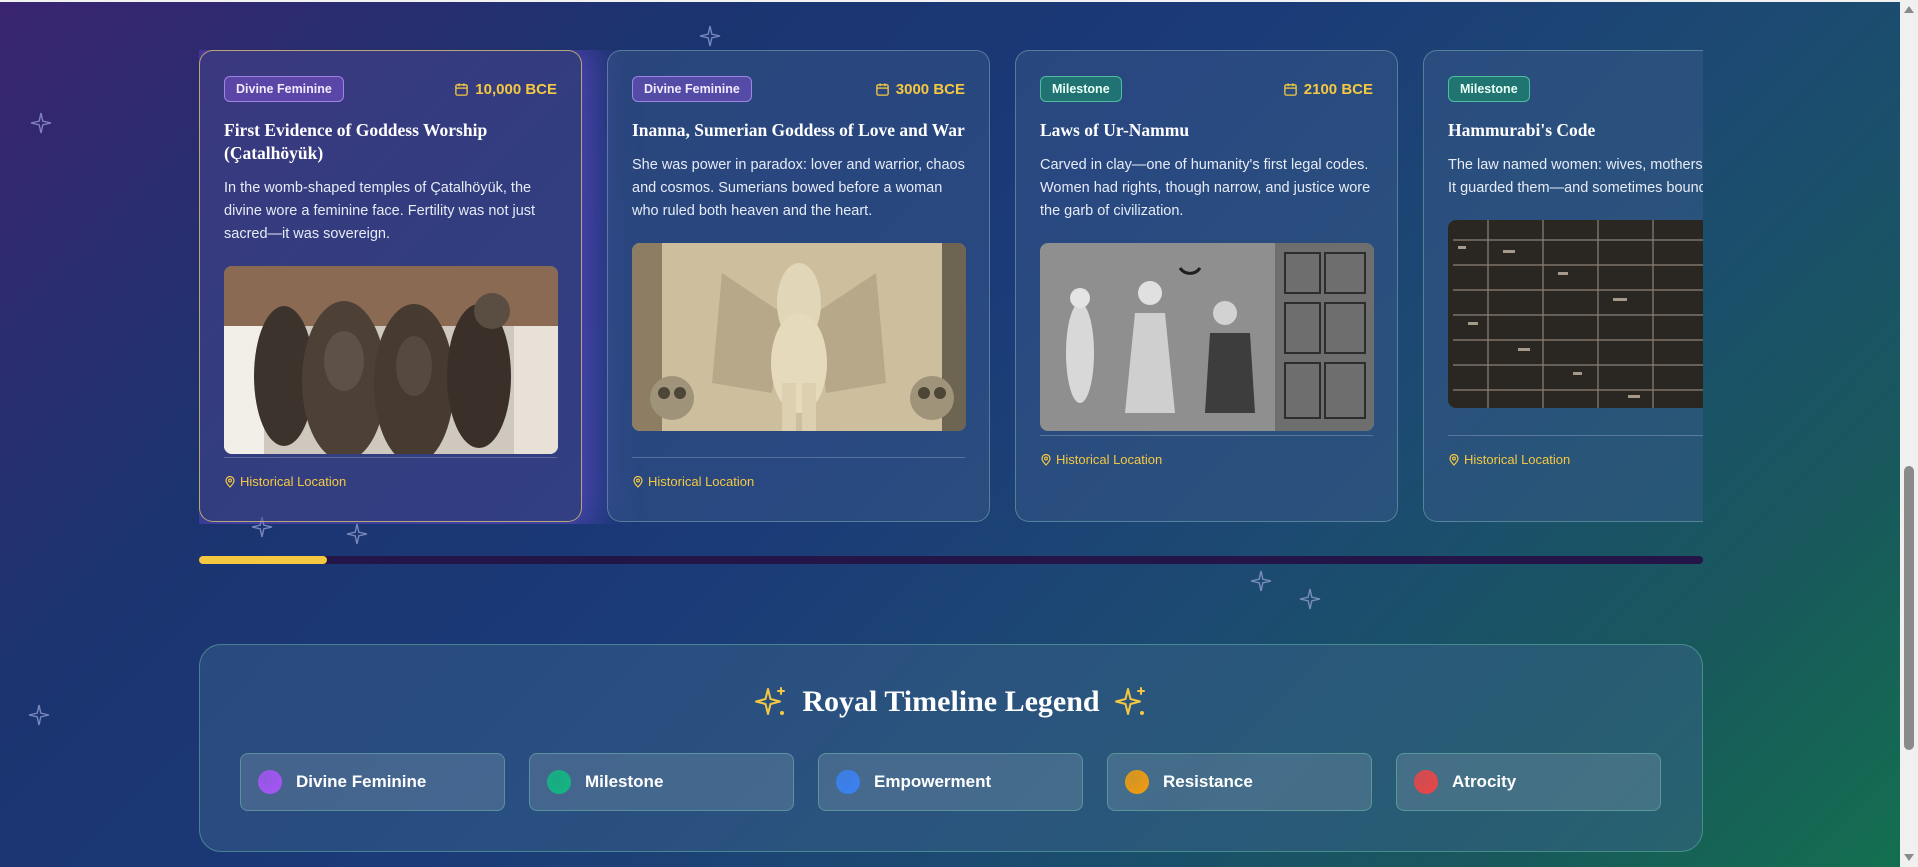 The height and width of the screenshot is (867, 1918). I want to click on event-date-text: 2100 BCE, so click(1338, 89).